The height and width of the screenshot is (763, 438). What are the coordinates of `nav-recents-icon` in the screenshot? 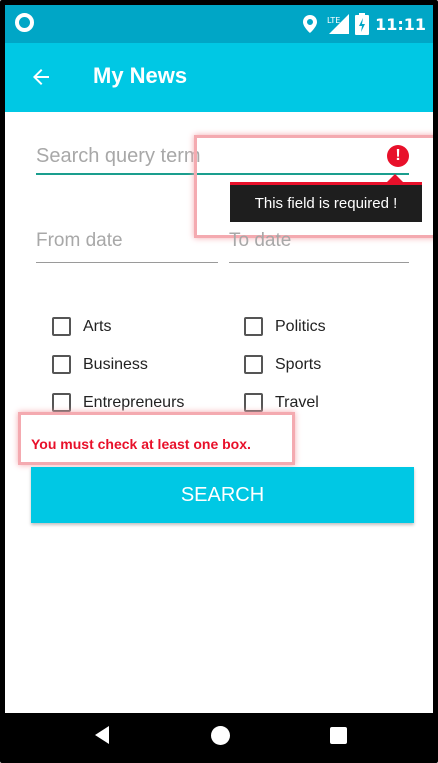 It's located at (338, 735).